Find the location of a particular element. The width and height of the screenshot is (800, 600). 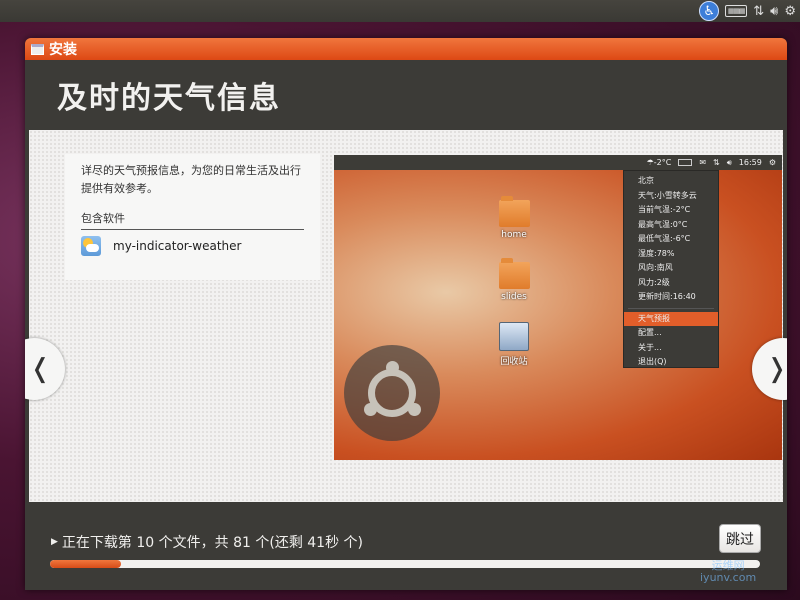

download-progress-fill is located at coordinates (85, 564).